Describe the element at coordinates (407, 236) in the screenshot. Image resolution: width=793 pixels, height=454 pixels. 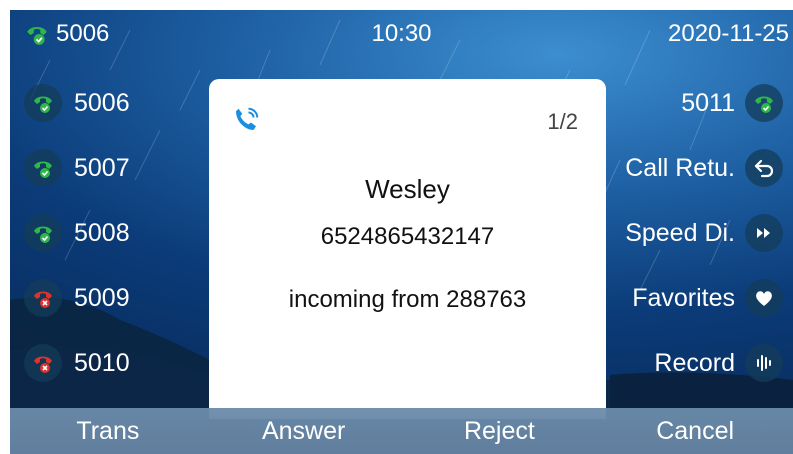
I see `caller-number: 6524865432147` at that location.